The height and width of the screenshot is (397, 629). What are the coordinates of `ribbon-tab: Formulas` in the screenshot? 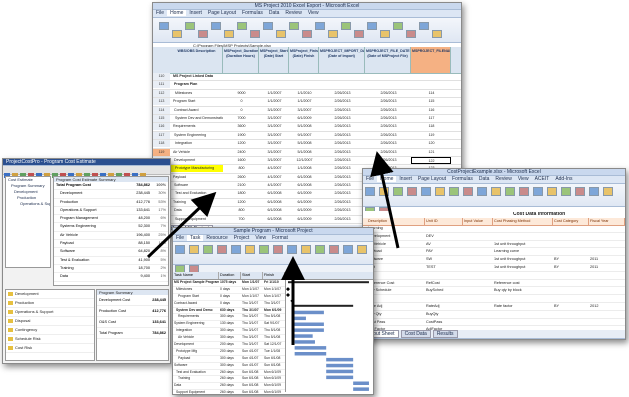 It's located at (462, 179).